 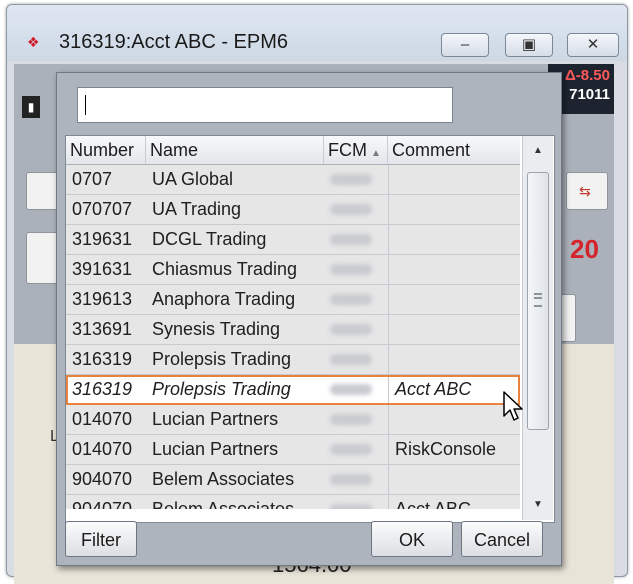 I want to click on table-row: 904070 Belem Associates, so click(x=293, y=480).